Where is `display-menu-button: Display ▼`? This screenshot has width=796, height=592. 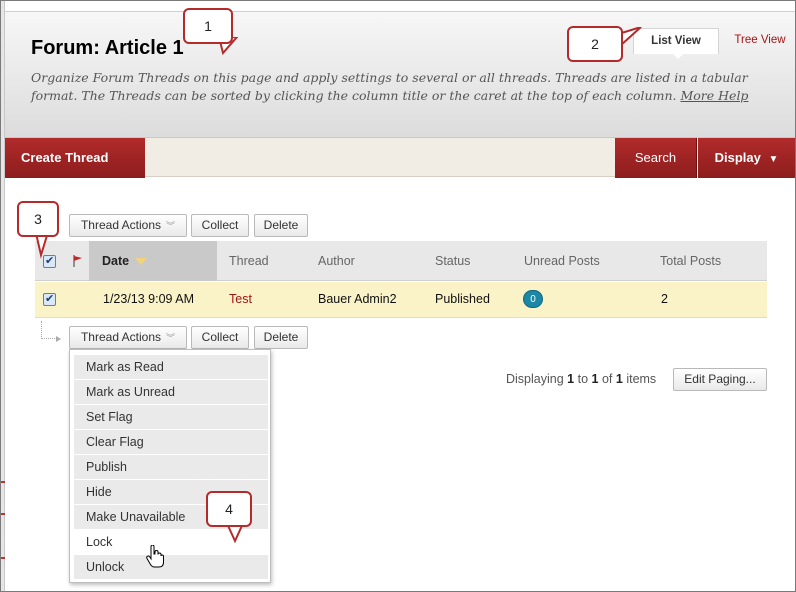
display-menu-button: Display ▼ is located at coordinates (746, 158).